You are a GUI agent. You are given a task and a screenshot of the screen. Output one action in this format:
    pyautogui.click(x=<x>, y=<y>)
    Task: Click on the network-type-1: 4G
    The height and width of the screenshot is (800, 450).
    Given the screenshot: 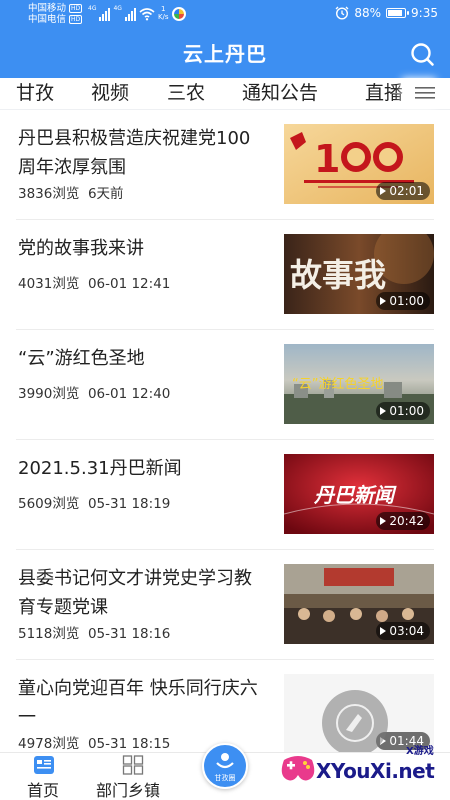 What is the action you would take?
    pyautogui.click(x=92, y=8)
    